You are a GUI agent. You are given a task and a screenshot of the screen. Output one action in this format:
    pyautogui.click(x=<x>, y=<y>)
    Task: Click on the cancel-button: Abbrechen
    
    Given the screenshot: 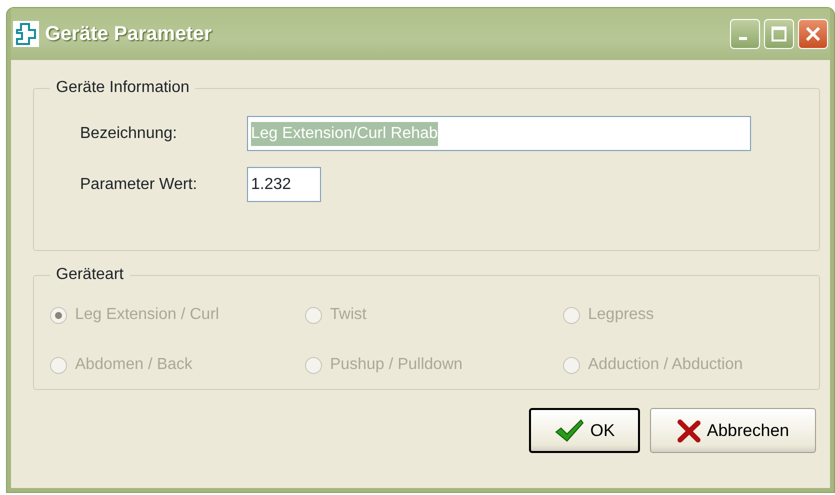 What is the action you would take?
    pyautogui.click(x=733, y=430)
    